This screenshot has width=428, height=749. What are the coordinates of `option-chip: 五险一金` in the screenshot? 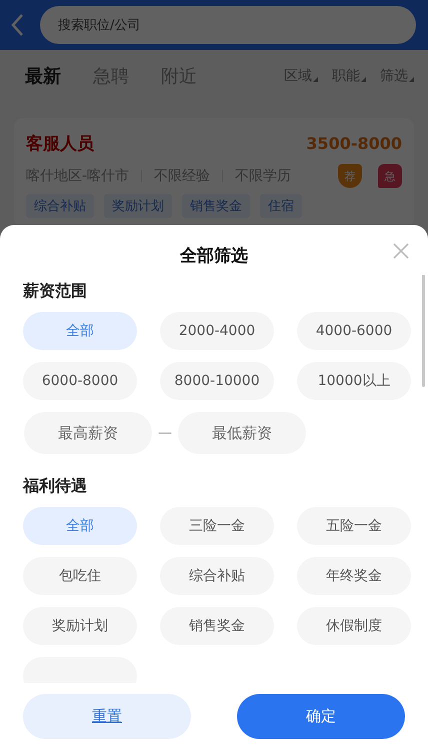 It's located at (354, 526).